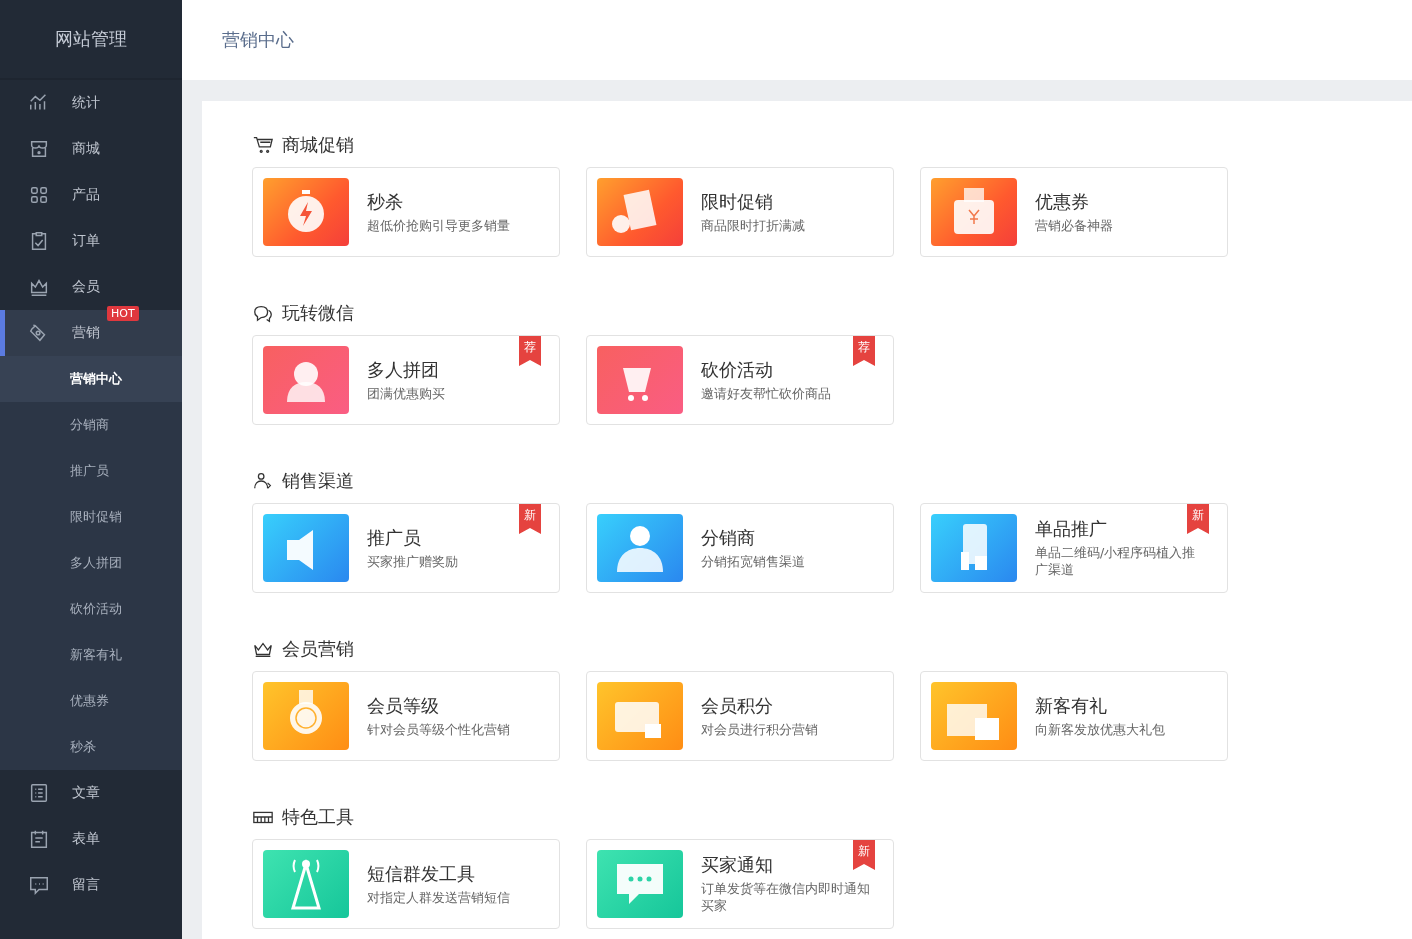  What do you see at coordinates (91, 747) in the screenshot?
I see `submenu-item: 秒杀` at bounding box center [91, 747].